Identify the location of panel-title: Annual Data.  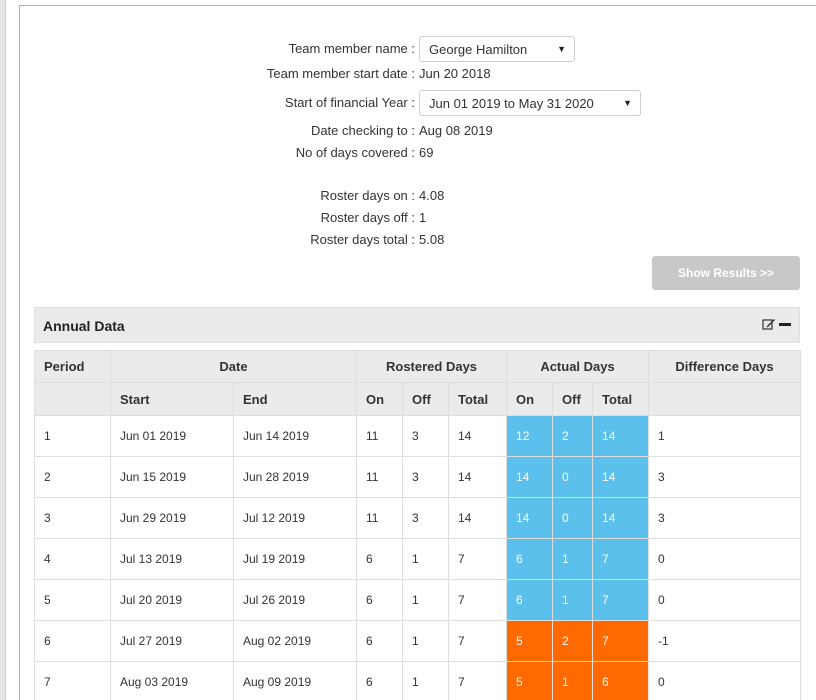
(84, 326).